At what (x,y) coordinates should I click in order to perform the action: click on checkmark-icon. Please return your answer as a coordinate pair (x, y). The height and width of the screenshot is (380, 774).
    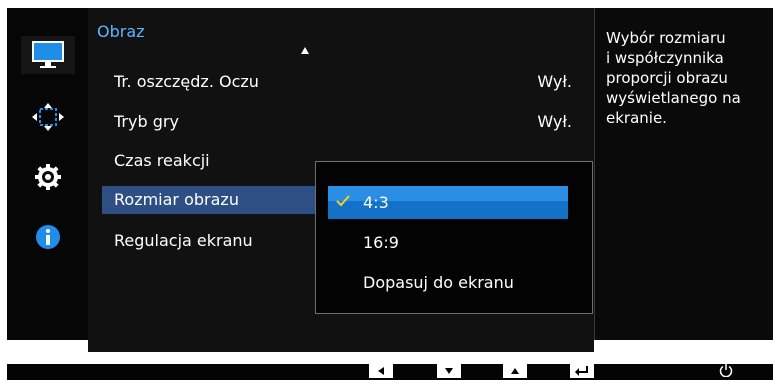
    Looking at the image, I should click on (343, 201).